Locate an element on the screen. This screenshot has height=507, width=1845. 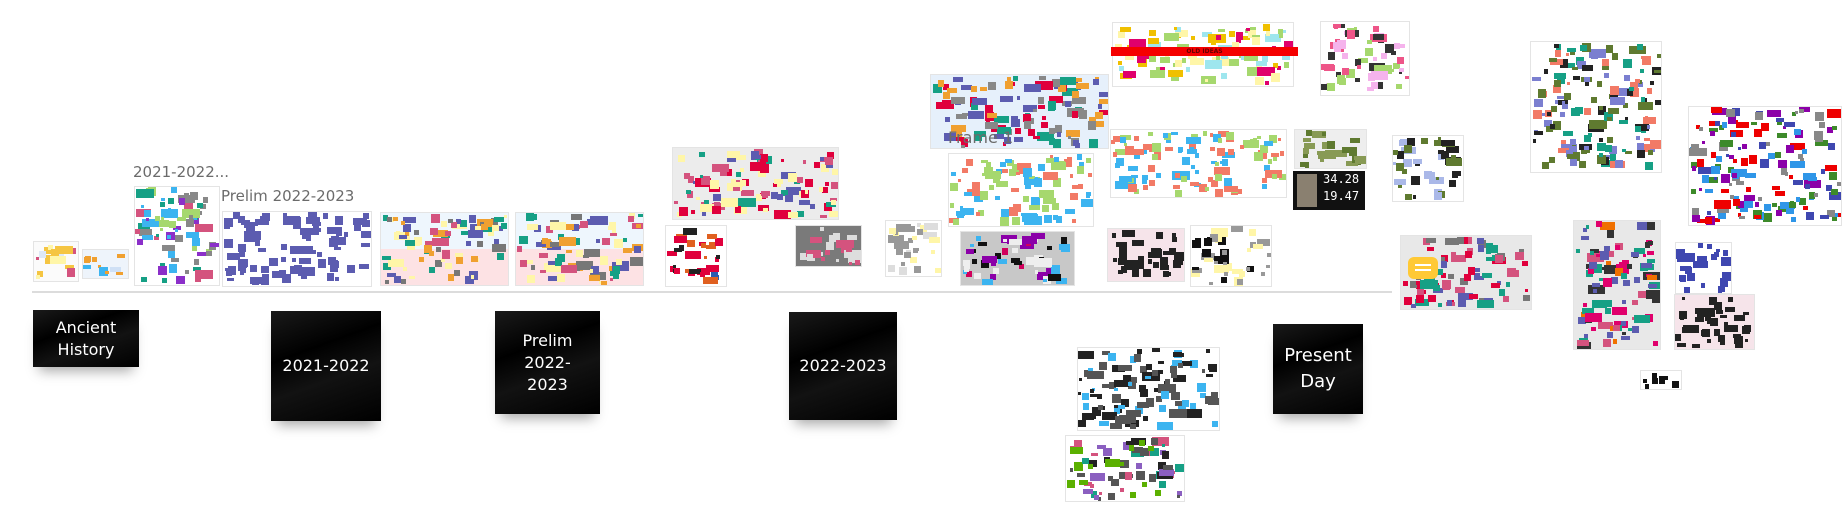
thumb-flowchart is located at coordinates (1021, 190).